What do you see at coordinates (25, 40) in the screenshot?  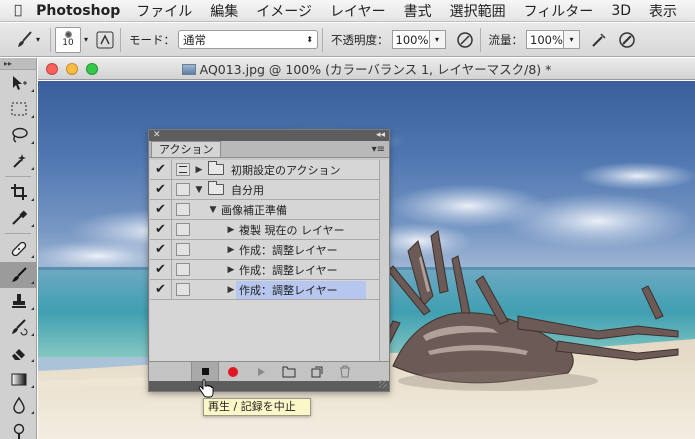 I see `tool-preset-brush-icon` at bounding box center [25, 40].